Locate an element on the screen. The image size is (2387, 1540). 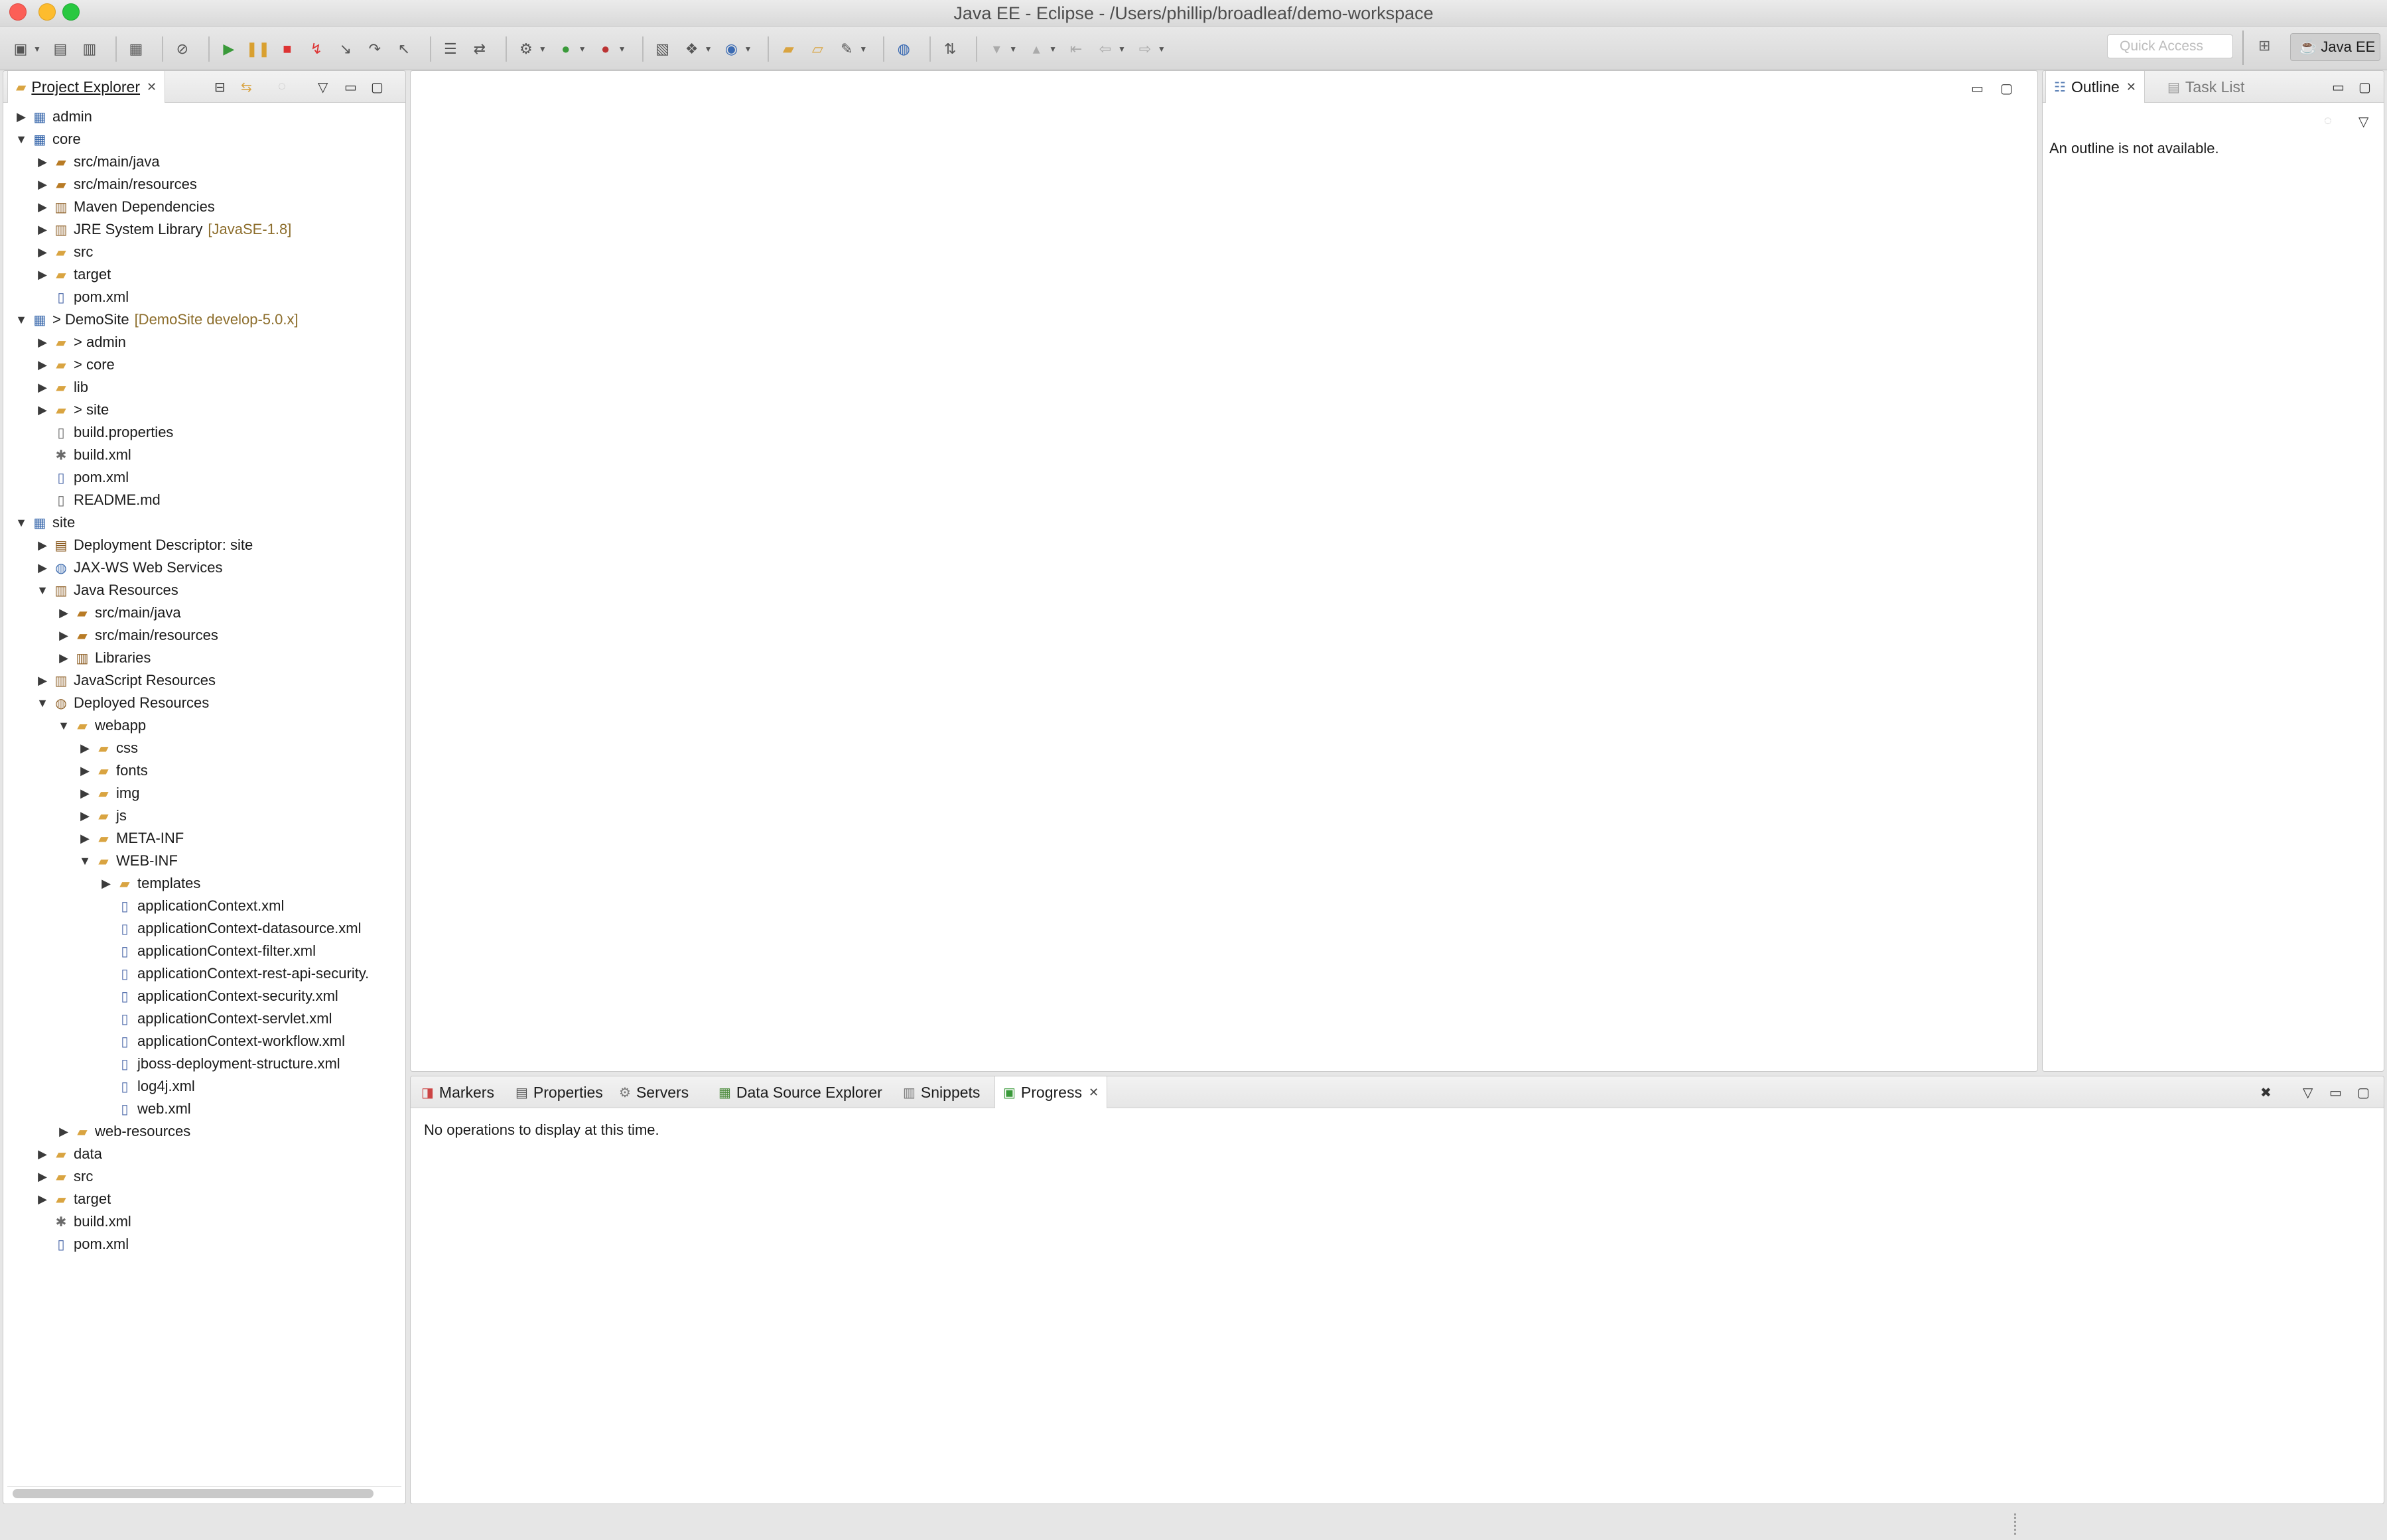
tree-item: ▼ ▰ webapp is located at coordinates (100, 726).